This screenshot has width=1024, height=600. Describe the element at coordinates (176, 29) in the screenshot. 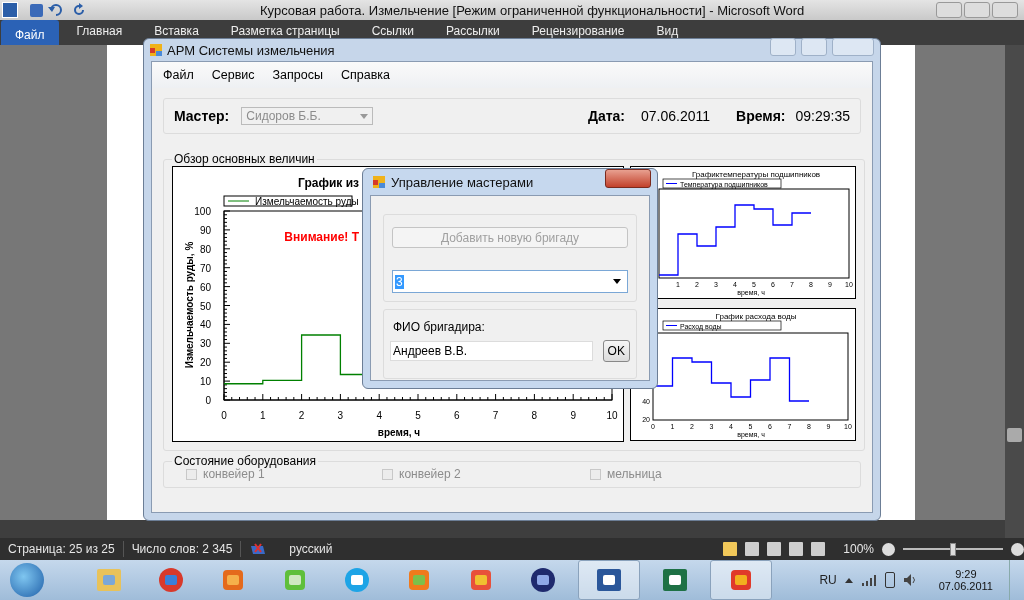

I see `ribbon-tab: Вставка` at that location.